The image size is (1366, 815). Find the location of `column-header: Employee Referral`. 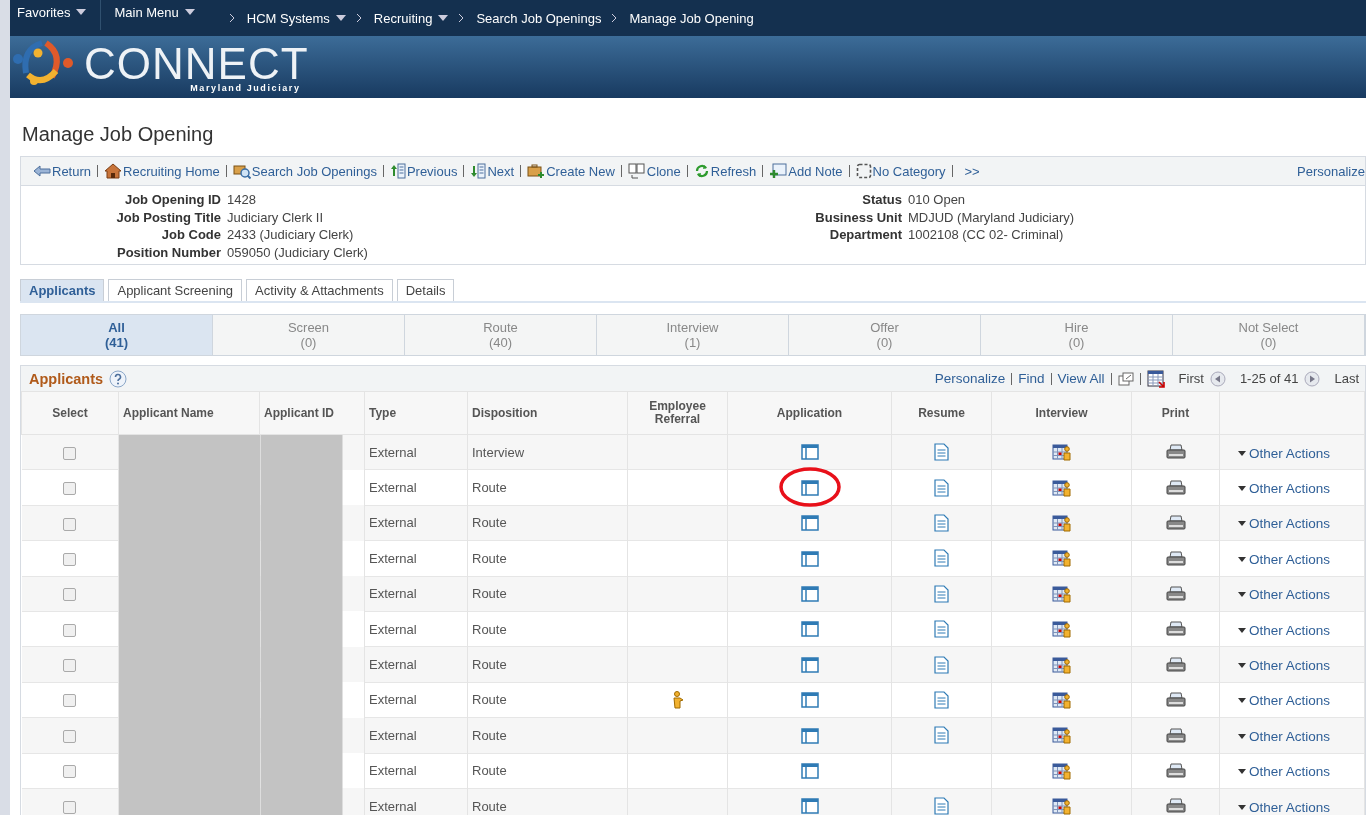

column-header: Employee Referral is located at coordinates (677, 412).